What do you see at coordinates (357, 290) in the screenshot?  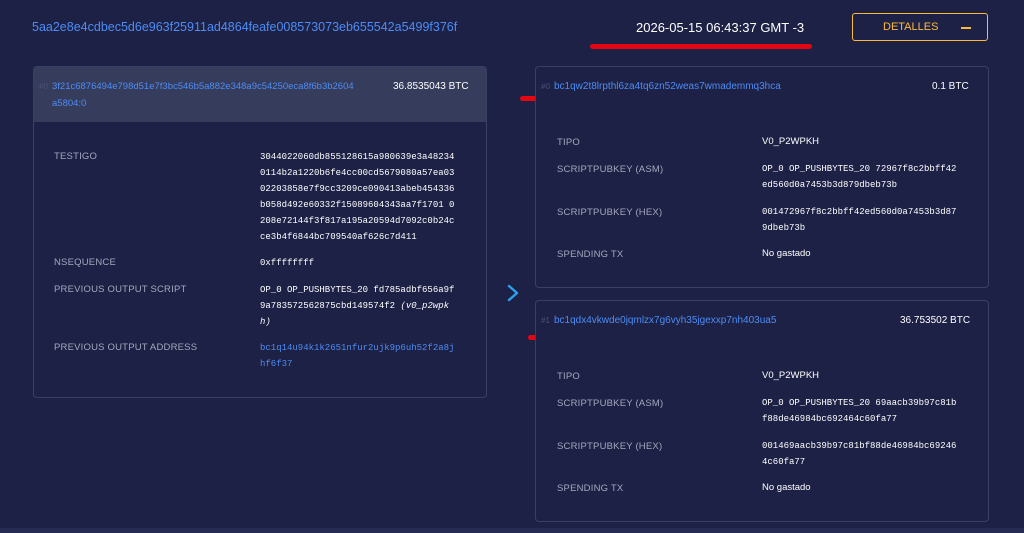 I see `prev-script-line: OP_0 OP_PUSHBYTES_20 fd785adbf656a9f` at bounding box center [357, 290].